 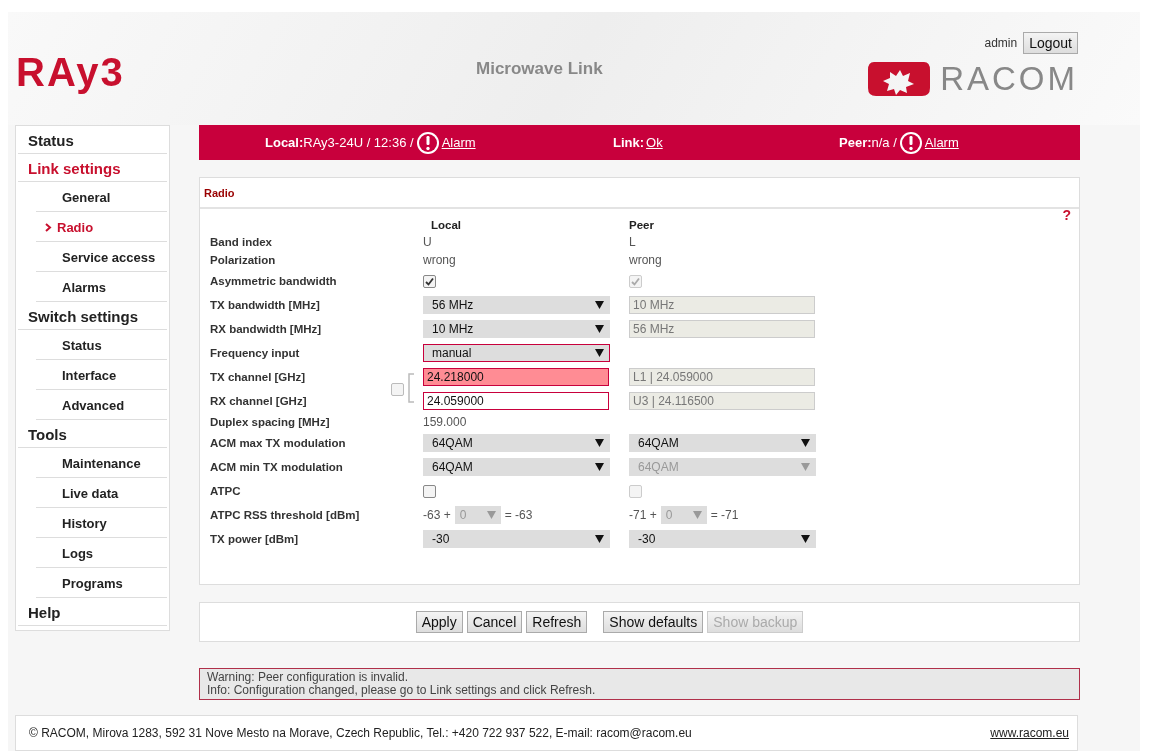 I want to click on field-label: RX channel [GHz], so click(x=258, y=401).